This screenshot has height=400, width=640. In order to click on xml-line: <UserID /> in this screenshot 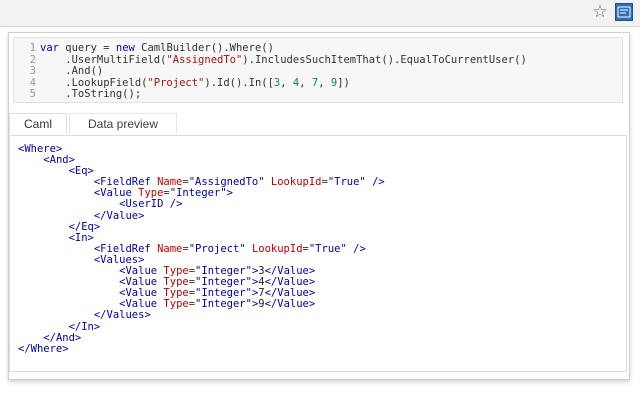, I will do `click(151, 204)`.